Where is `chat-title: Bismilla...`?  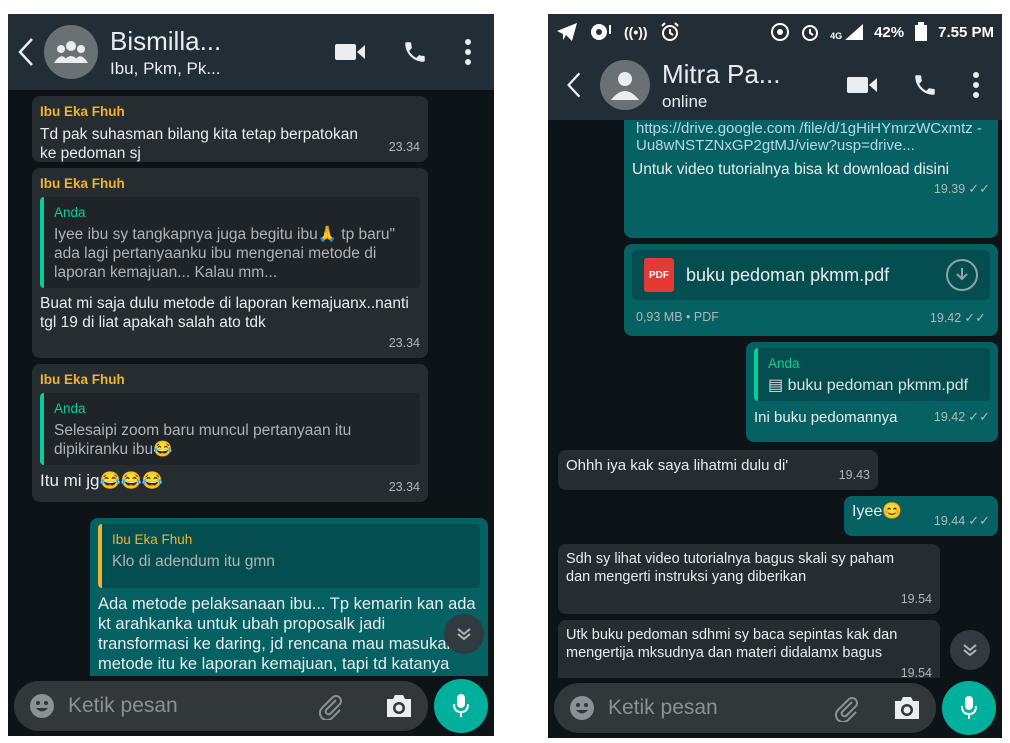
chat-title: Bismilla... is located at coordinates (166, 40).